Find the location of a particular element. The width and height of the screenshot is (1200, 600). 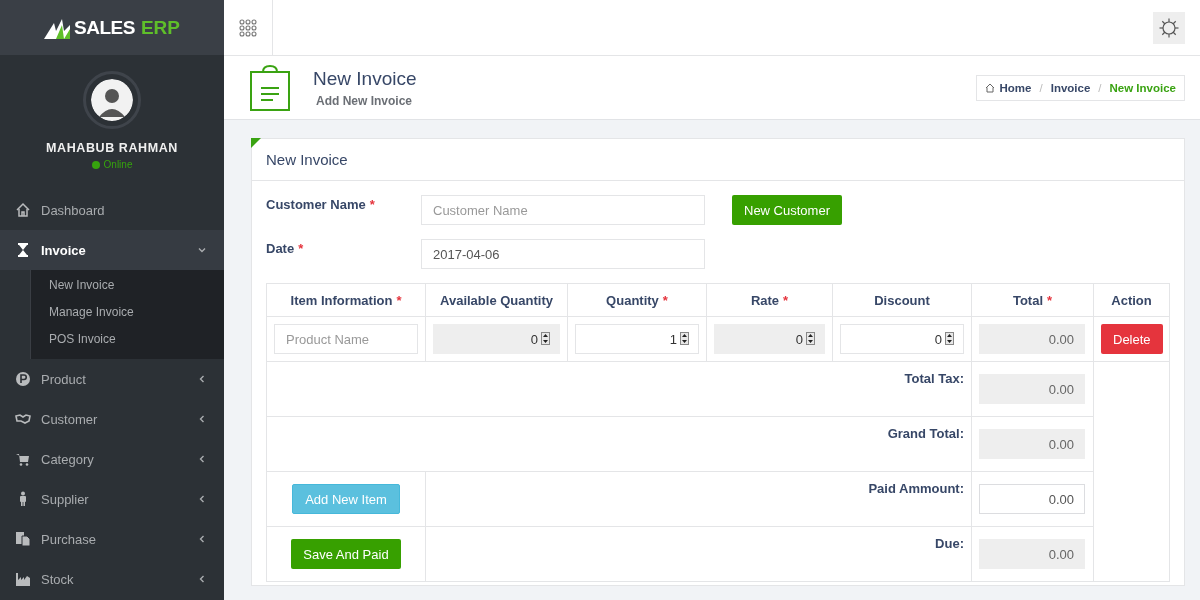

column-header: Total * is located at coordinates (1032, 300).